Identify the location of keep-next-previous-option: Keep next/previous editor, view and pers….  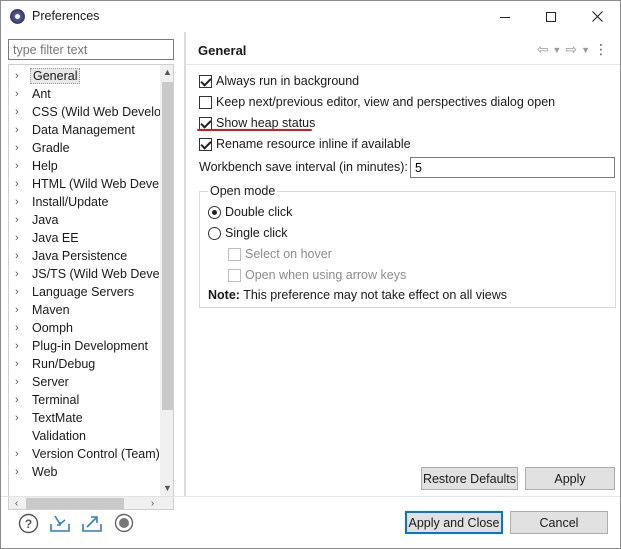
(377, 102).